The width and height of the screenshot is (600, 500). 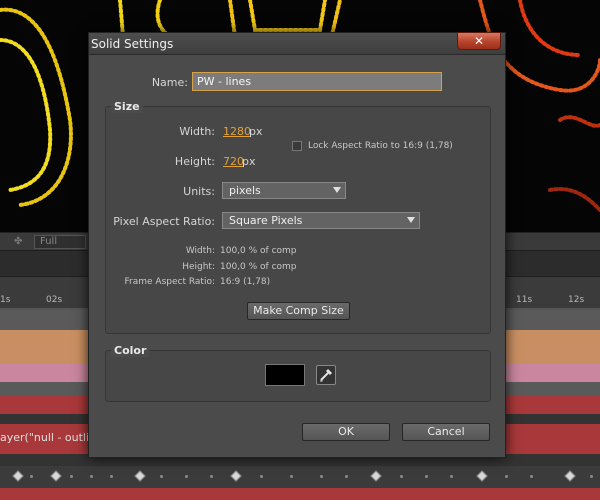 I want to click on pixel-aspect-select: Square Pixels, so click(x=321, y=220).